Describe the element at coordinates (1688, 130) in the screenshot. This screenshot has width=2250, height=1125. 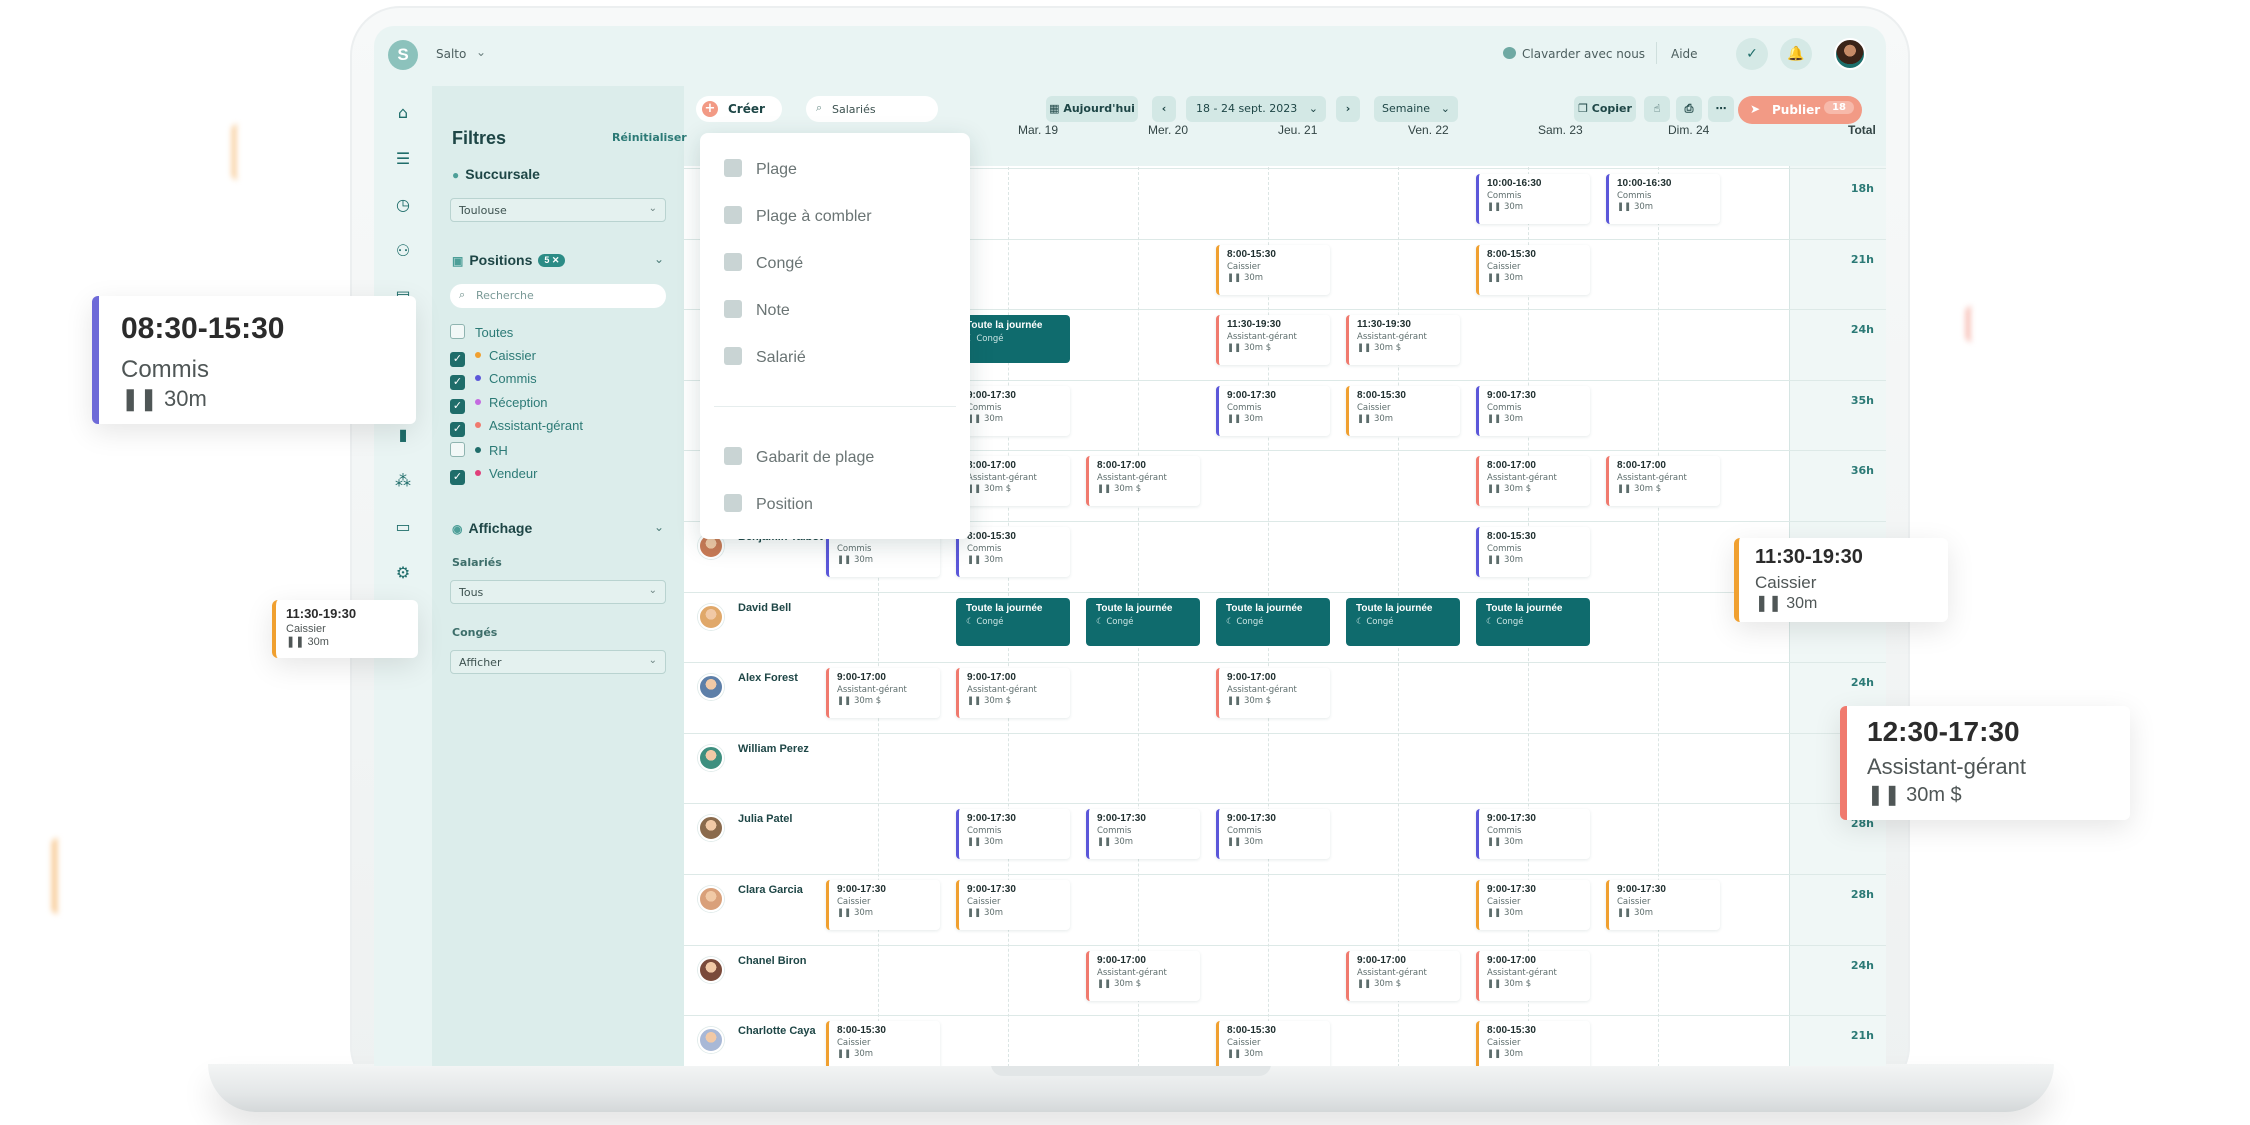
I see `day-header: Dim. 24` at that location.